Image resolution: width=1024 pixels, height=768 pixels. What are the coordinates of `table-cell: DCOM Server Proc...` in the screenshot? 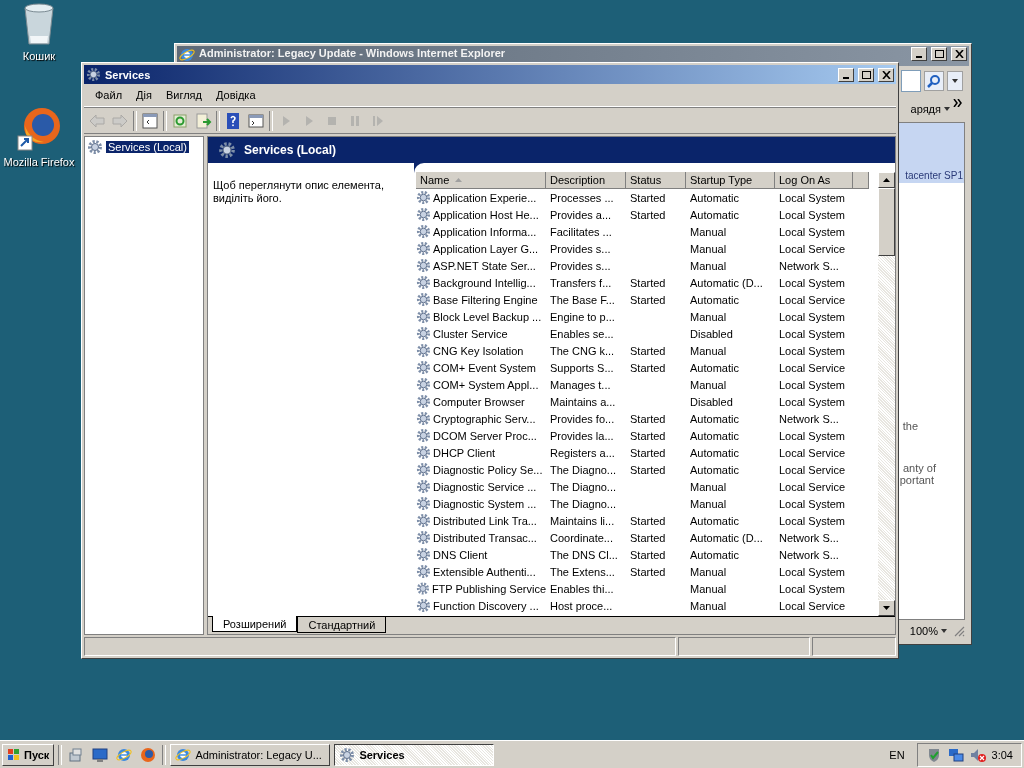 It's located at (481, 435).